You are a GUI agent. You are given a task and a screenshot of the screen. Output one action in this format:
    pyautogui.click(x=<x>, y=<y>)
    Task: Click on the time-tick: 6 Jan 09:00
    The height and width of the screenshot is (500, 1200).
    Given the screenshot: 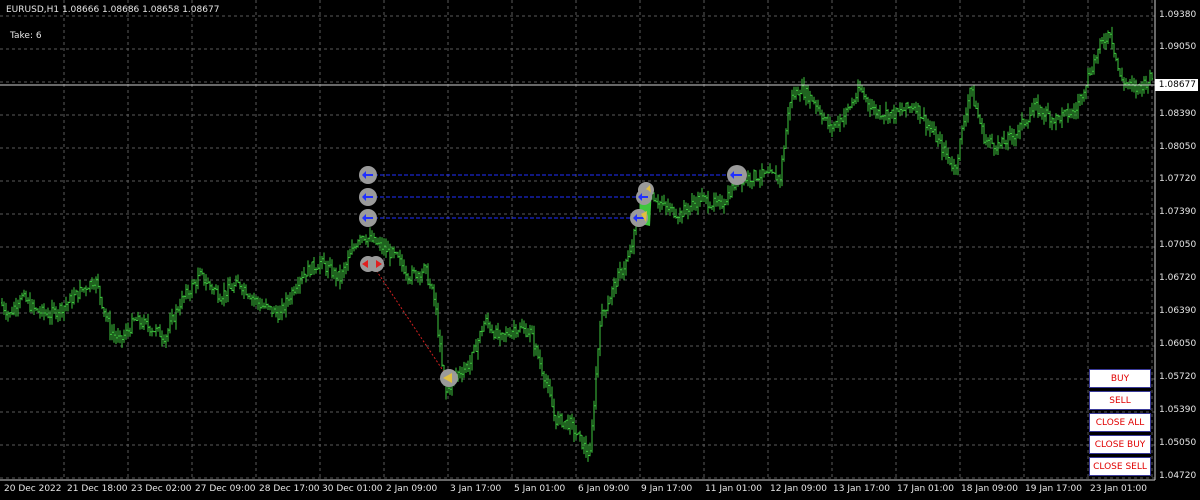 What is the action you would take?
    pyautogui.click(x=604, y=489)
    